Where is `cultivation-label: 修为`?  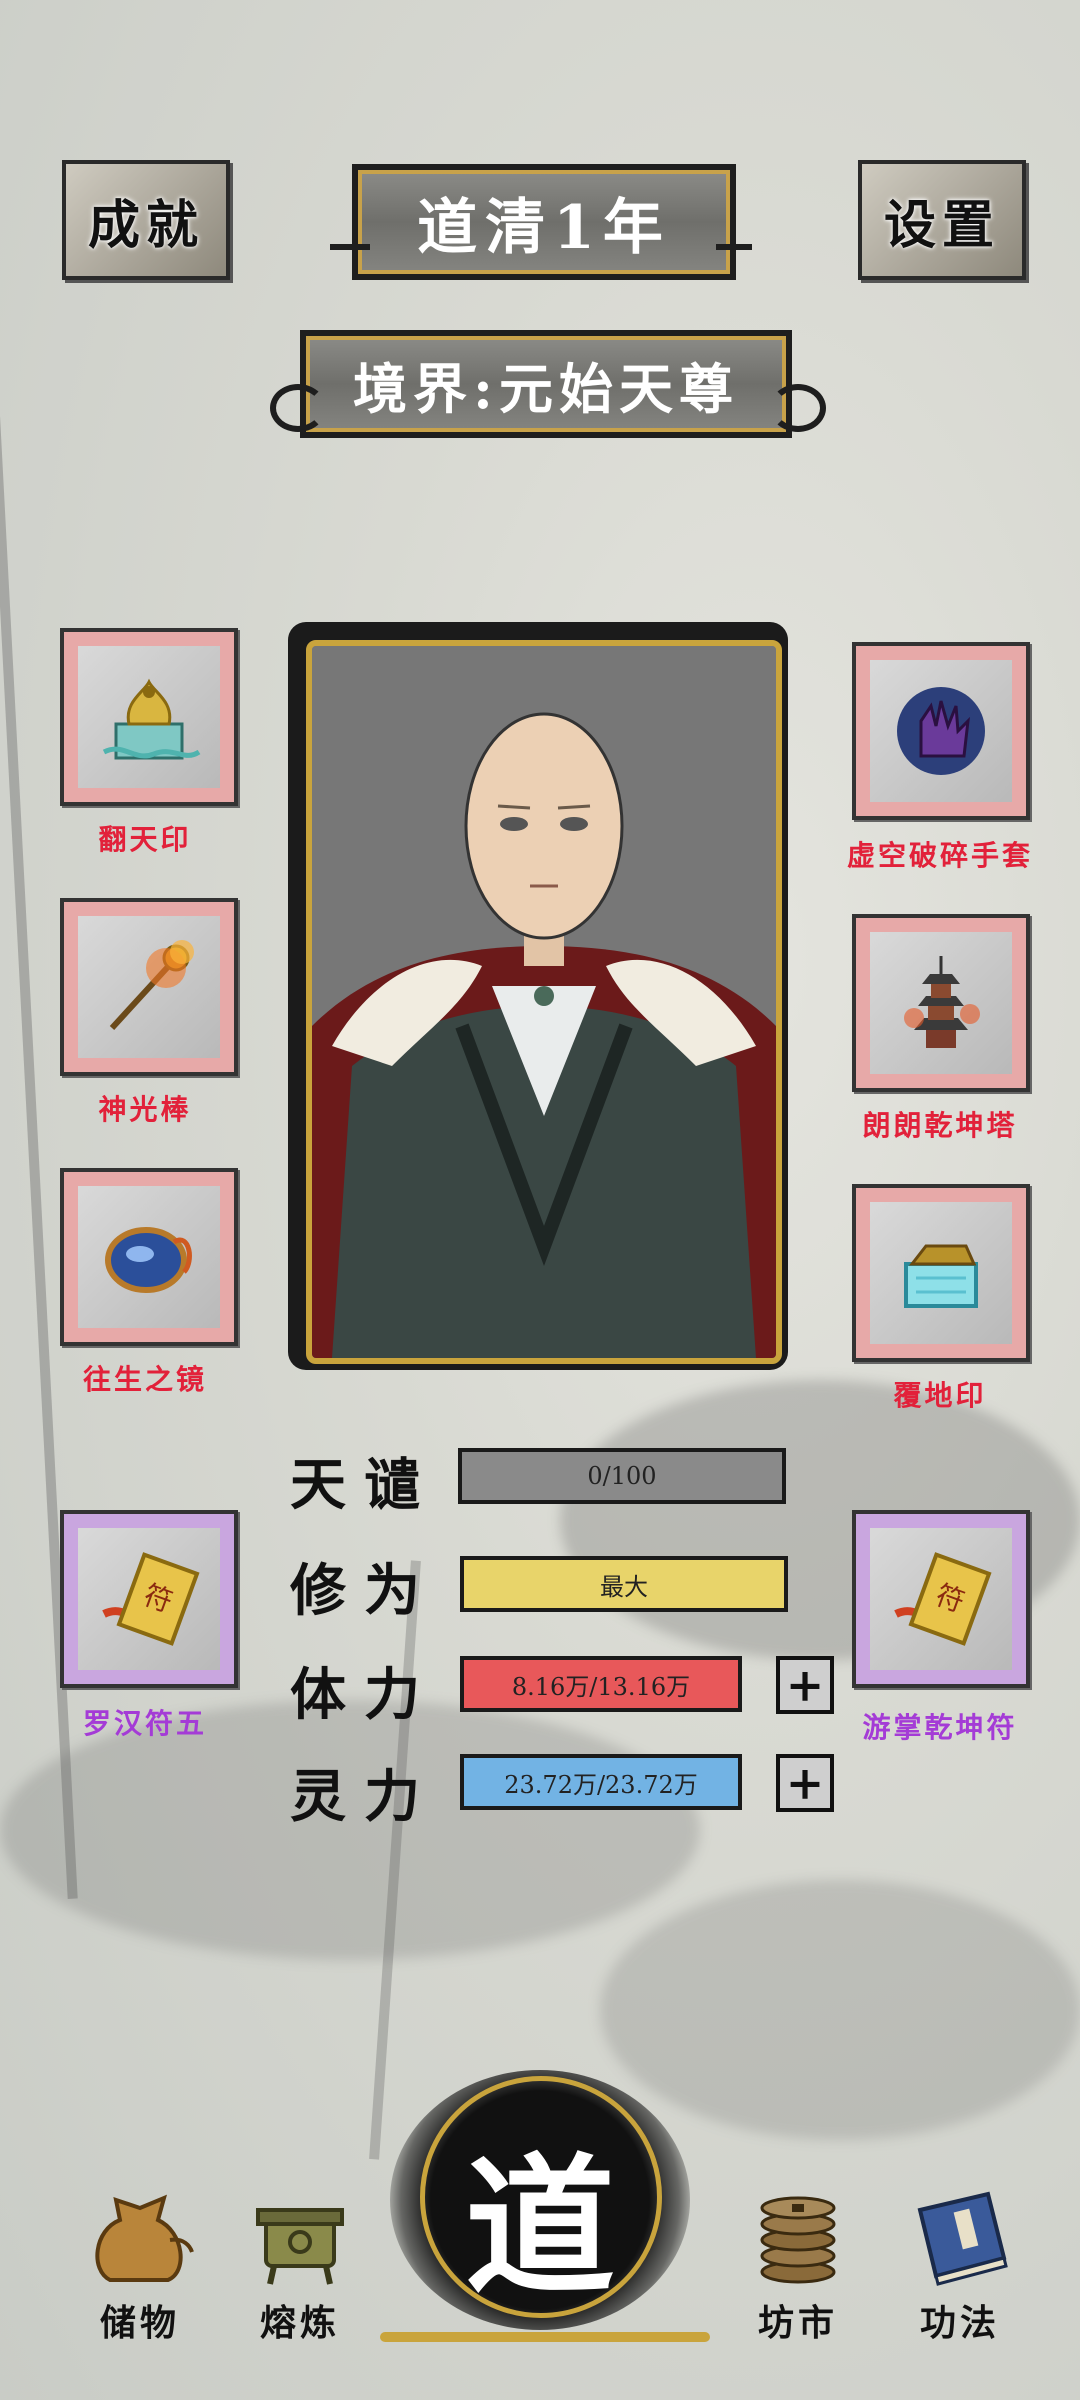
cultivation-label: 修为 is located at coordinates (364, 1591).